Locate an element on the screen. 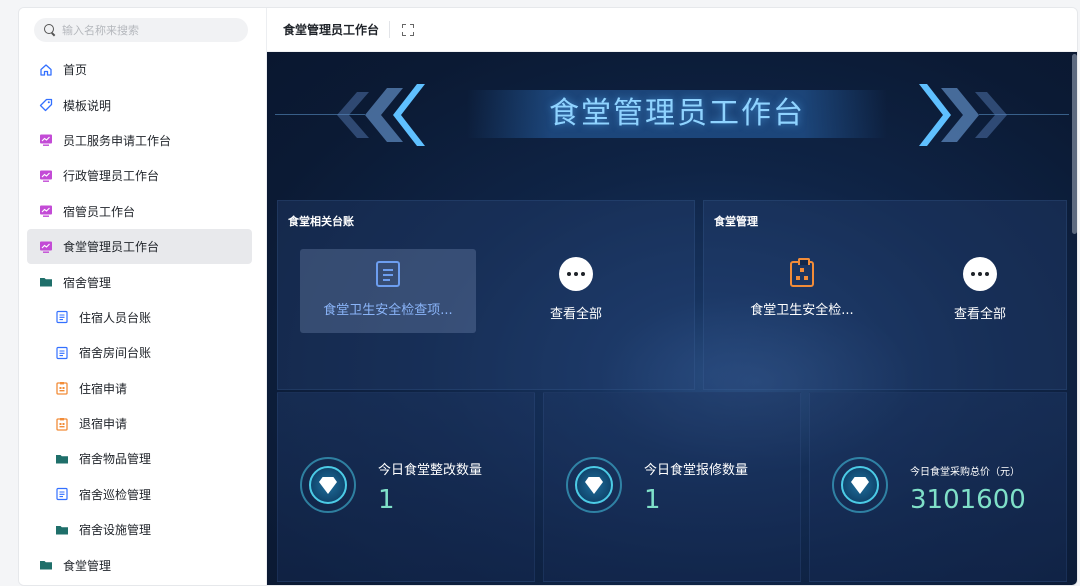 This screenshot has height=586, width=1080. sidebar-item-label: 住宿申请 is located at coordinates (103, 388).